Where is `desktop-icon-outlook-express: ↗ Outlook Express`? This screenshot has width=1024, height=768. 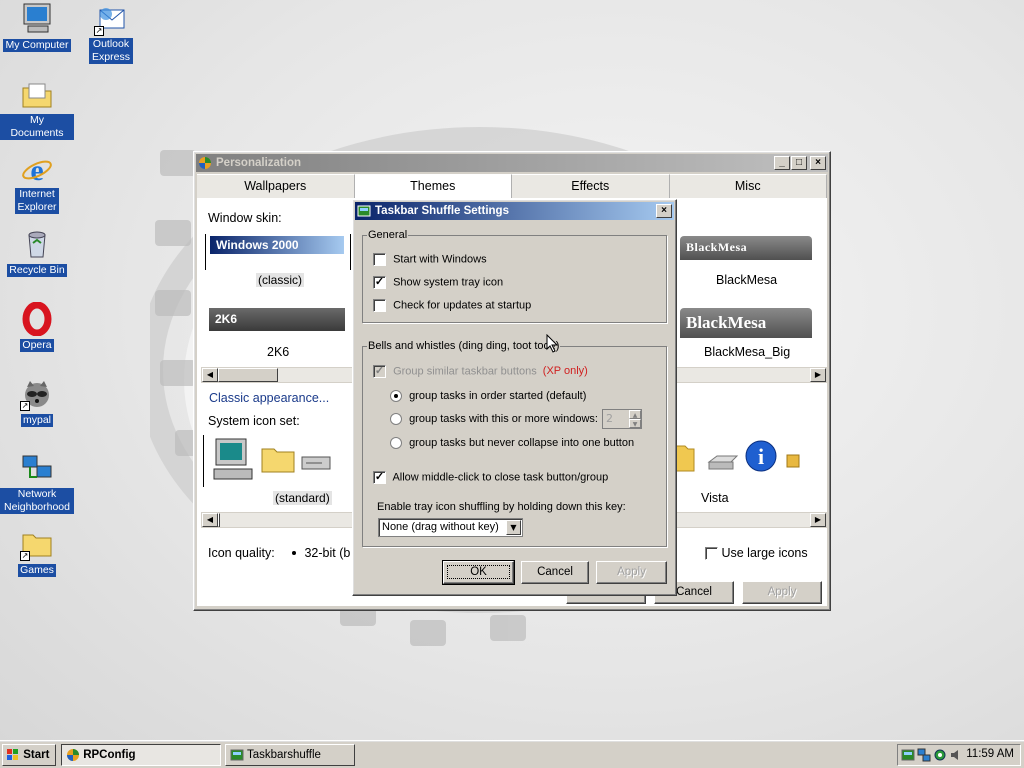
desktop-icon-outlook-express: ↗ Outlook Express is located at coordinates (111, 33).